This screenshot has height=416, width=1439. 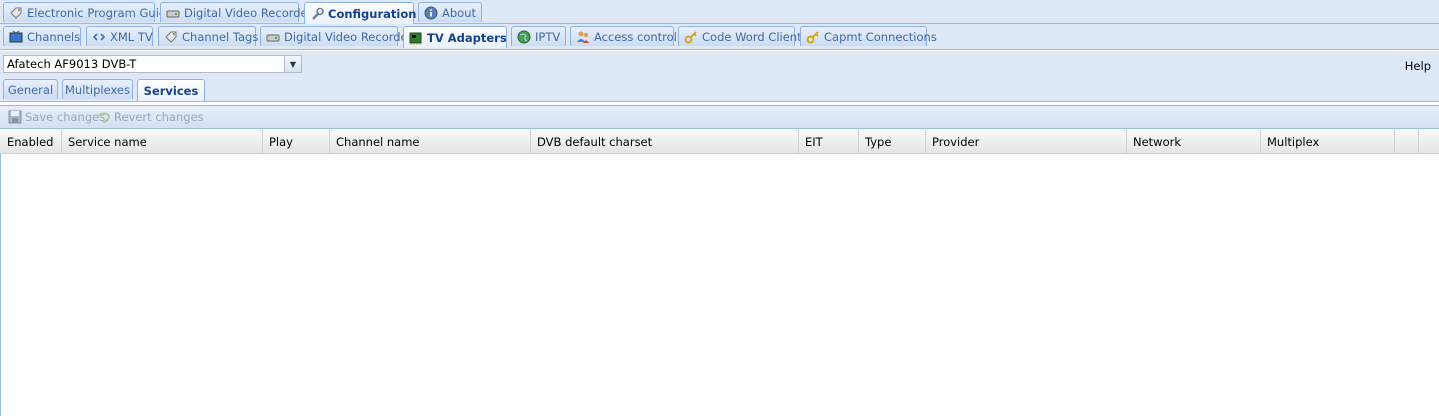 What do you see at coordinates (1194, 141) in the screenshot?
I see `column-header-network: Network` at bounding box center [1194, 141].